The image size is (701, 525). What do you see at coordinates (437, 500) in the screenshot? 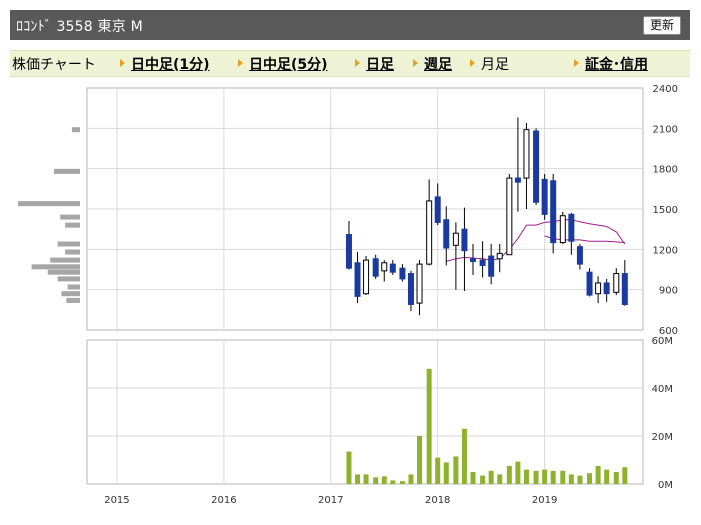
I see `year-tick-label: 2018` at bounding box center [437, 500].